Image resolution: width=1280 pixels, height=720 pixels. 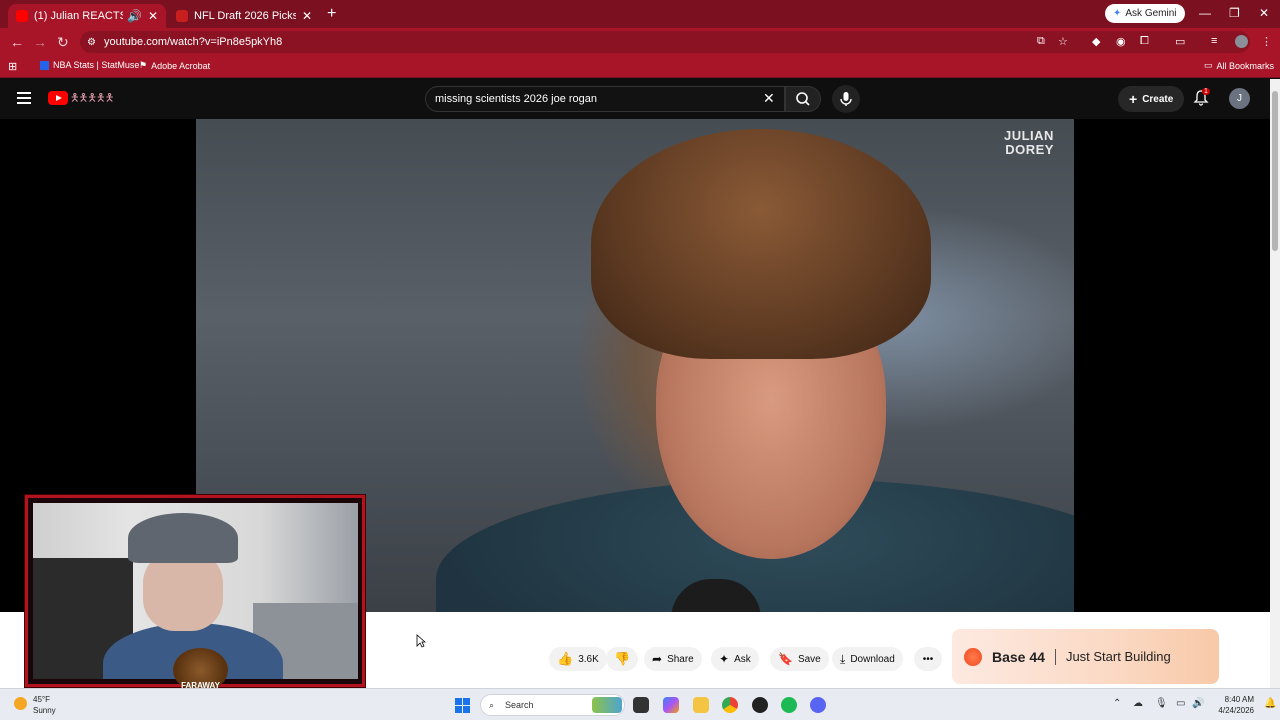 What do you see at coordinates (769, 98) in the screenshot?
I see `clear-search-icon: ✕` at bounding box center [769, 98].